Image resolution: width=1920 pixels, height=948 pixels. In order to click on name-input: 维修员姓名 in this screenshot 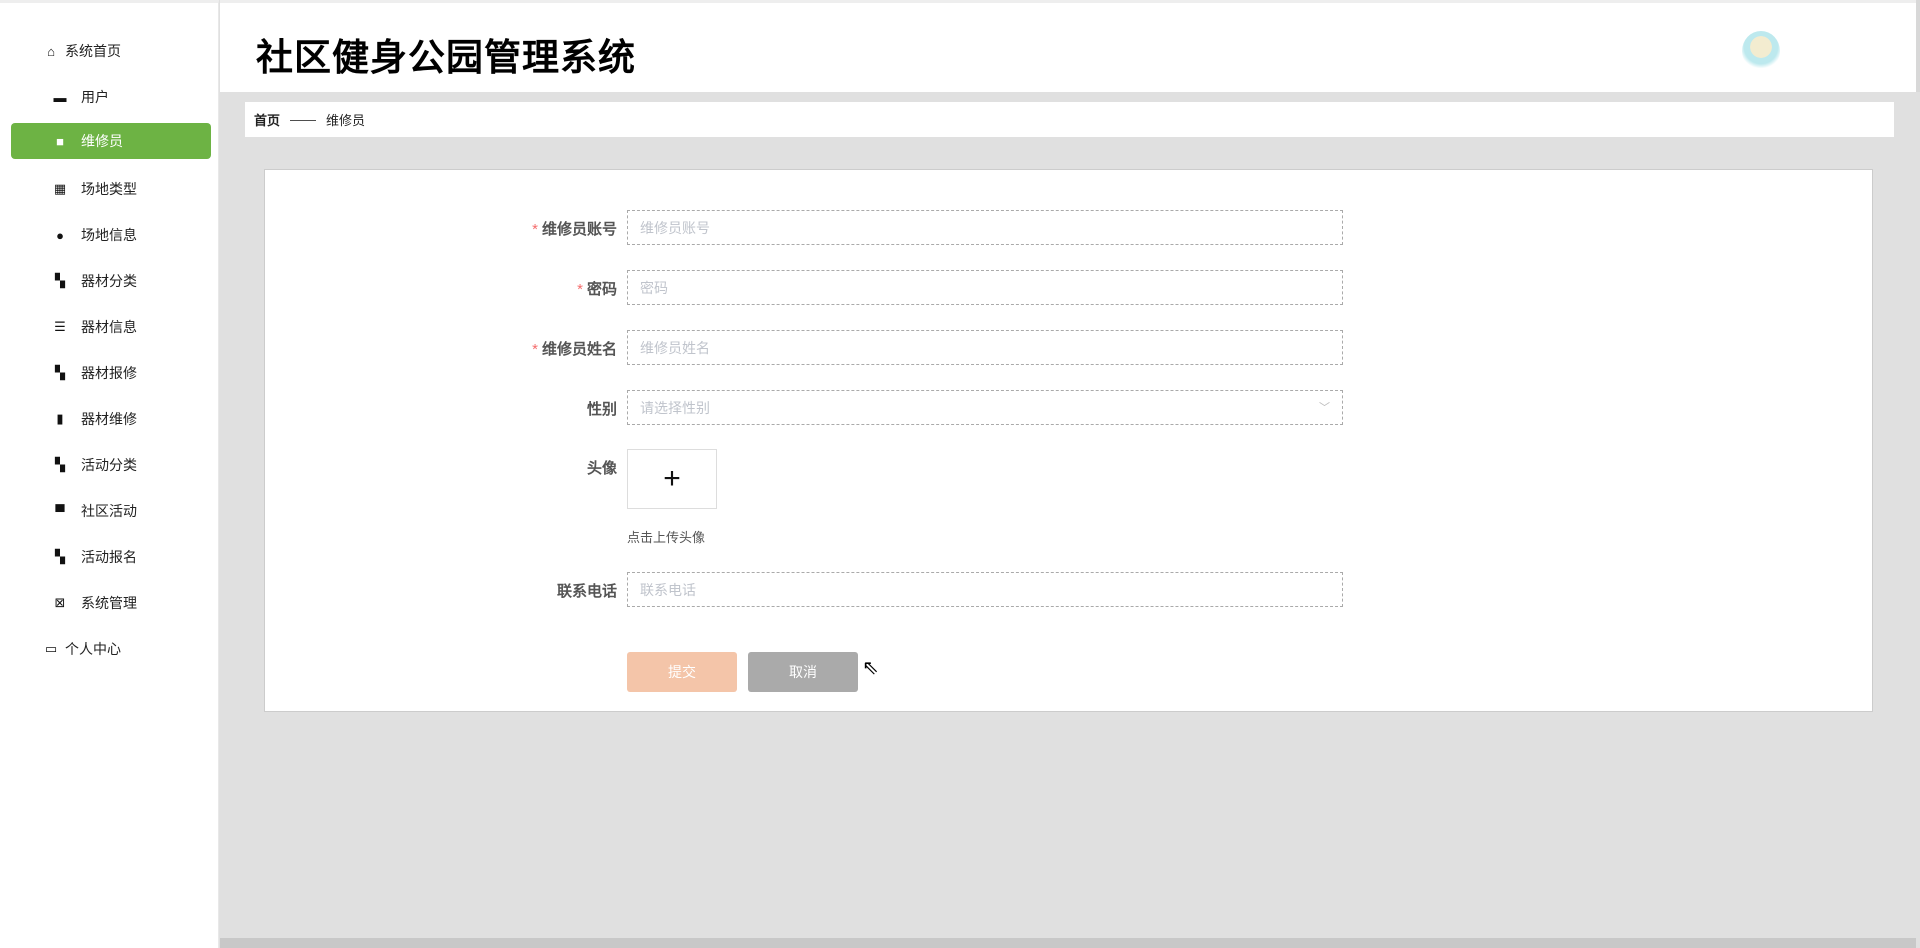, I will do `click(985, 347)`.